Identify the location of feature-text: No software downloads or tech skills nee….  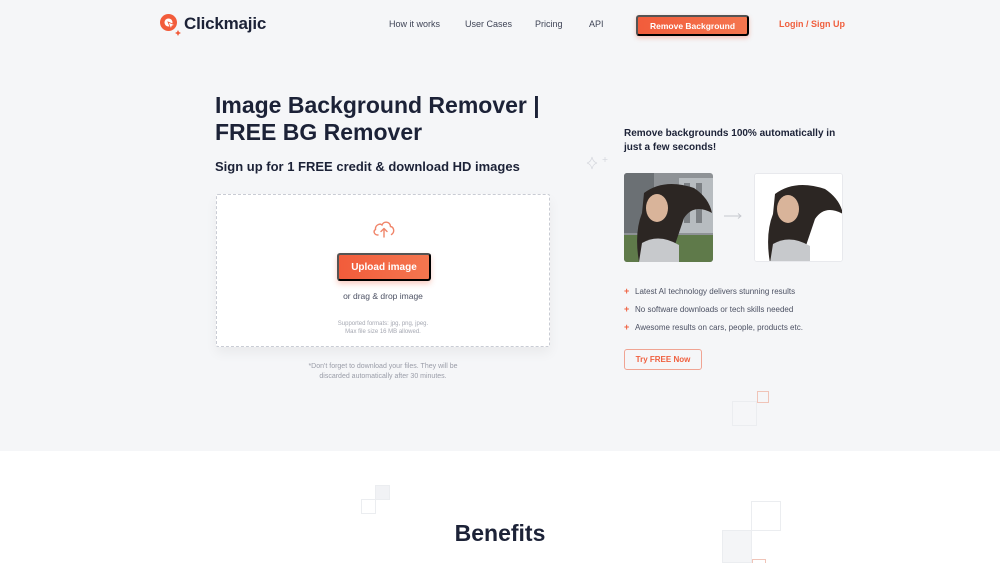
(714, 309).